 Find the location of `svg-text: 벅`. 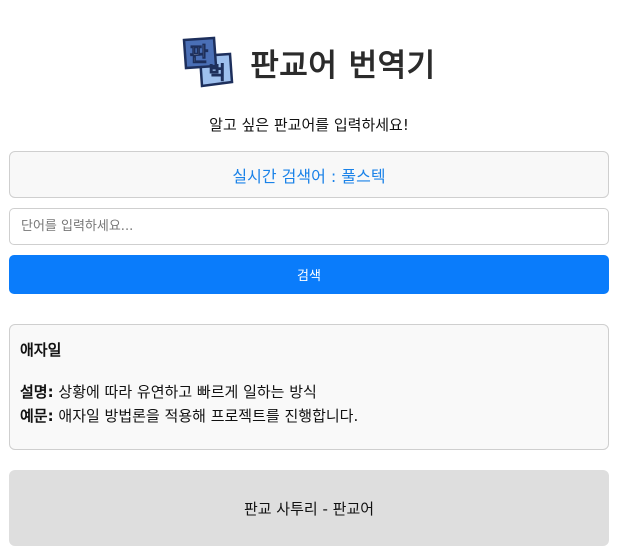

svg-text: 벅 is located at coordinates (217, 73).